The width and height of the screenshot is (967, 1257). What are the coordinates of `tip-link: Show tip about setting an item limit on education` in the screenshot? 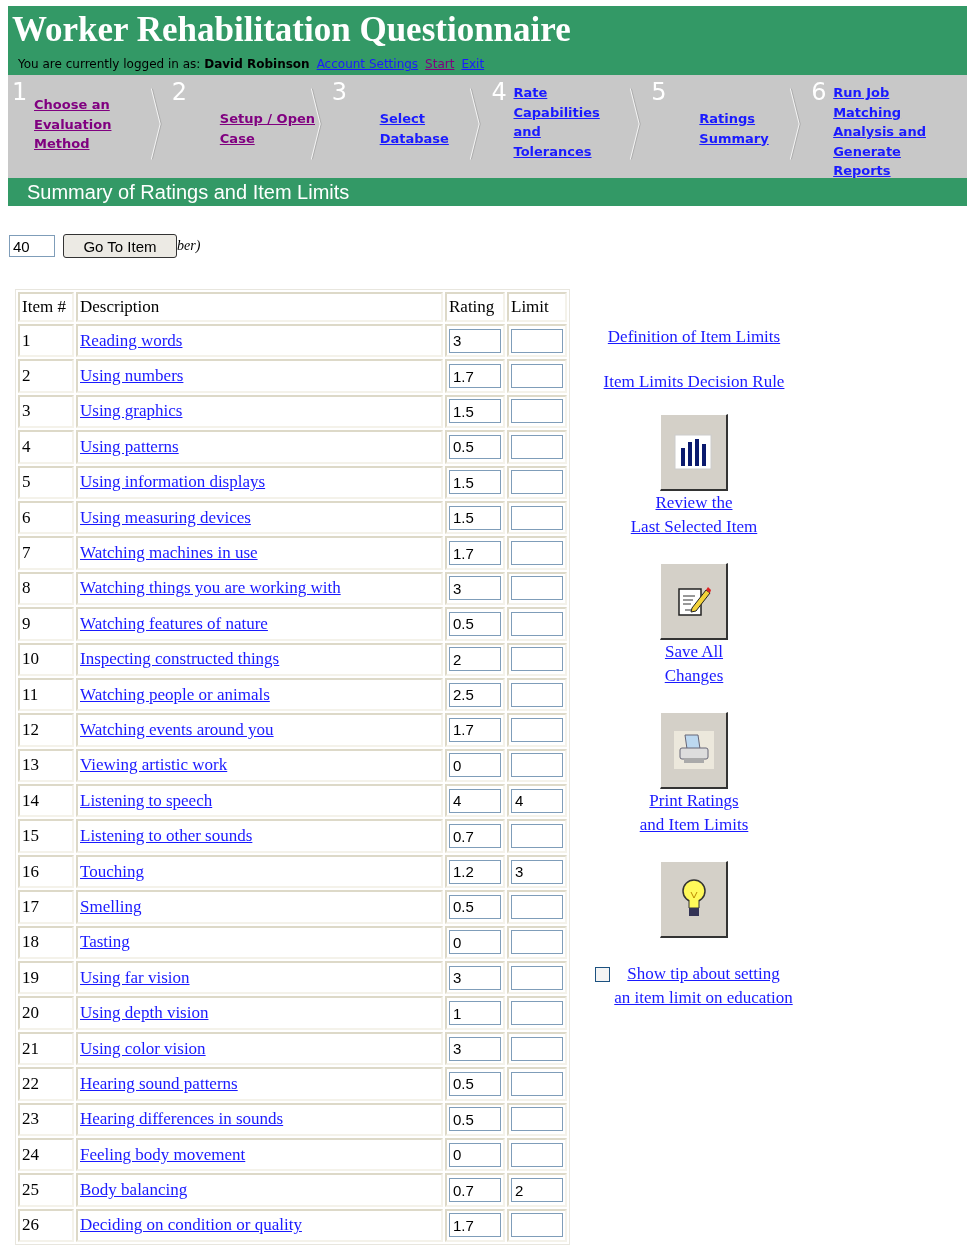 It's located at (703, 986).